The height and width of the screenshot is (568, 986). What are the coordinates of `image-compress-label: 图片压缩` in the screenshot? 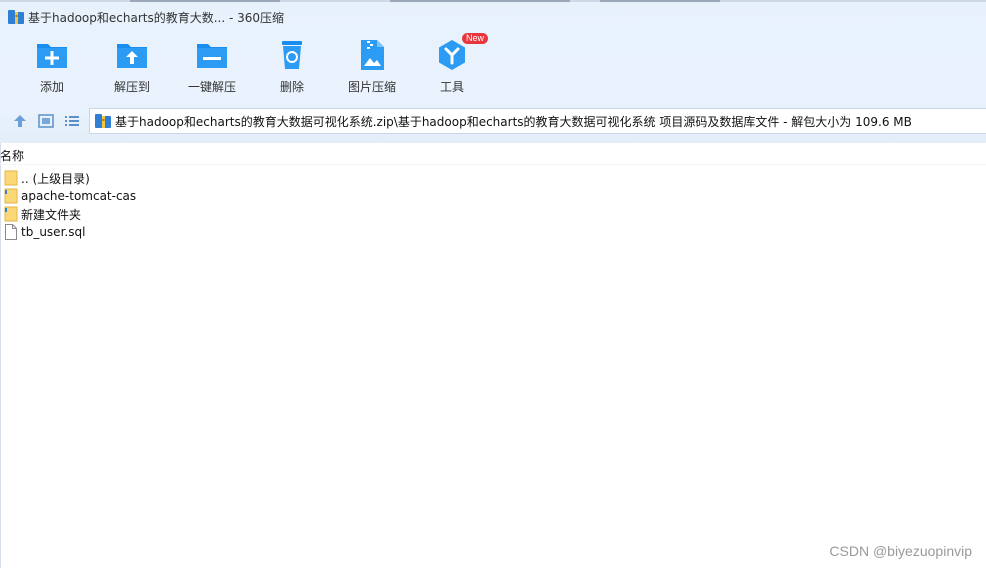 It's located at (371, 87).